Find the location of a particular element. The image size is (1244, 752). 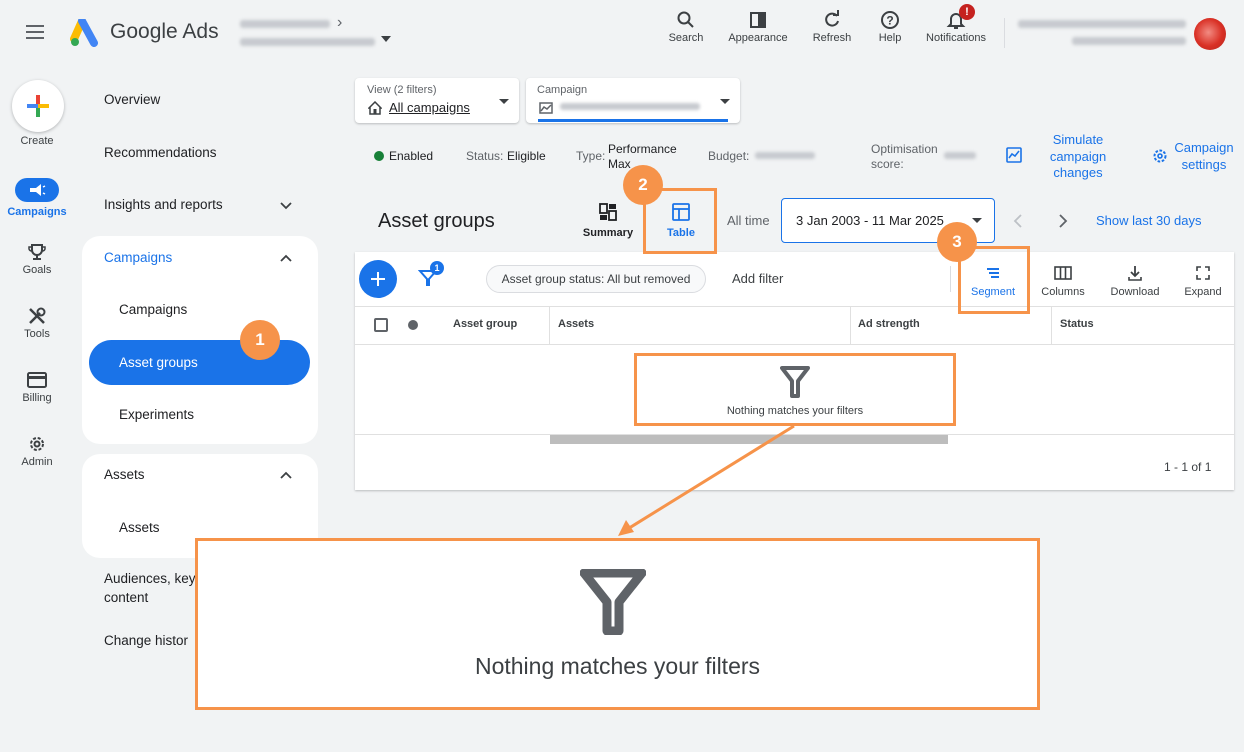

highlight-empty-state is located at coordinates (795, 389).